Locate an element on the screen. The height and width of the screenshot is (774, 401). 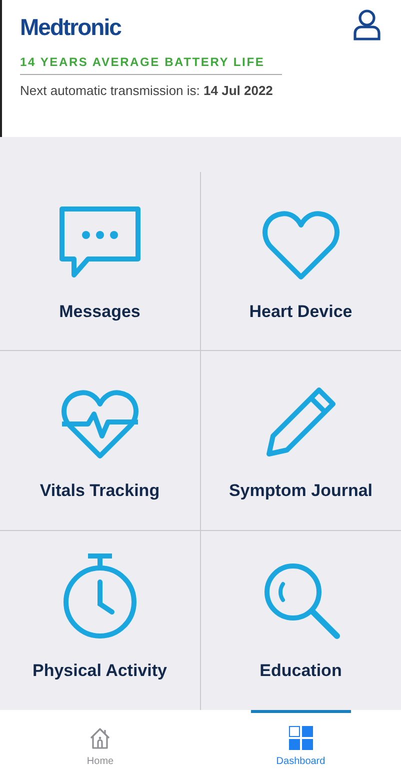
stopwatch-icon is located at coordinates (100, 596).